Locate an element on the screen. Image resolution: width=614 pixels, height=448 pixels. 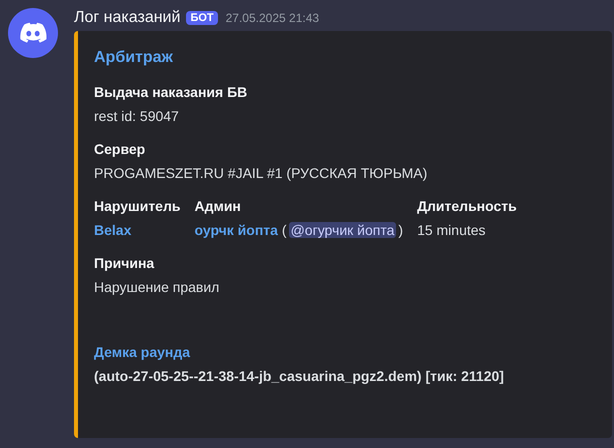
timestamp: 27.05.2025 21:43 is located at coordinates (273, 18).